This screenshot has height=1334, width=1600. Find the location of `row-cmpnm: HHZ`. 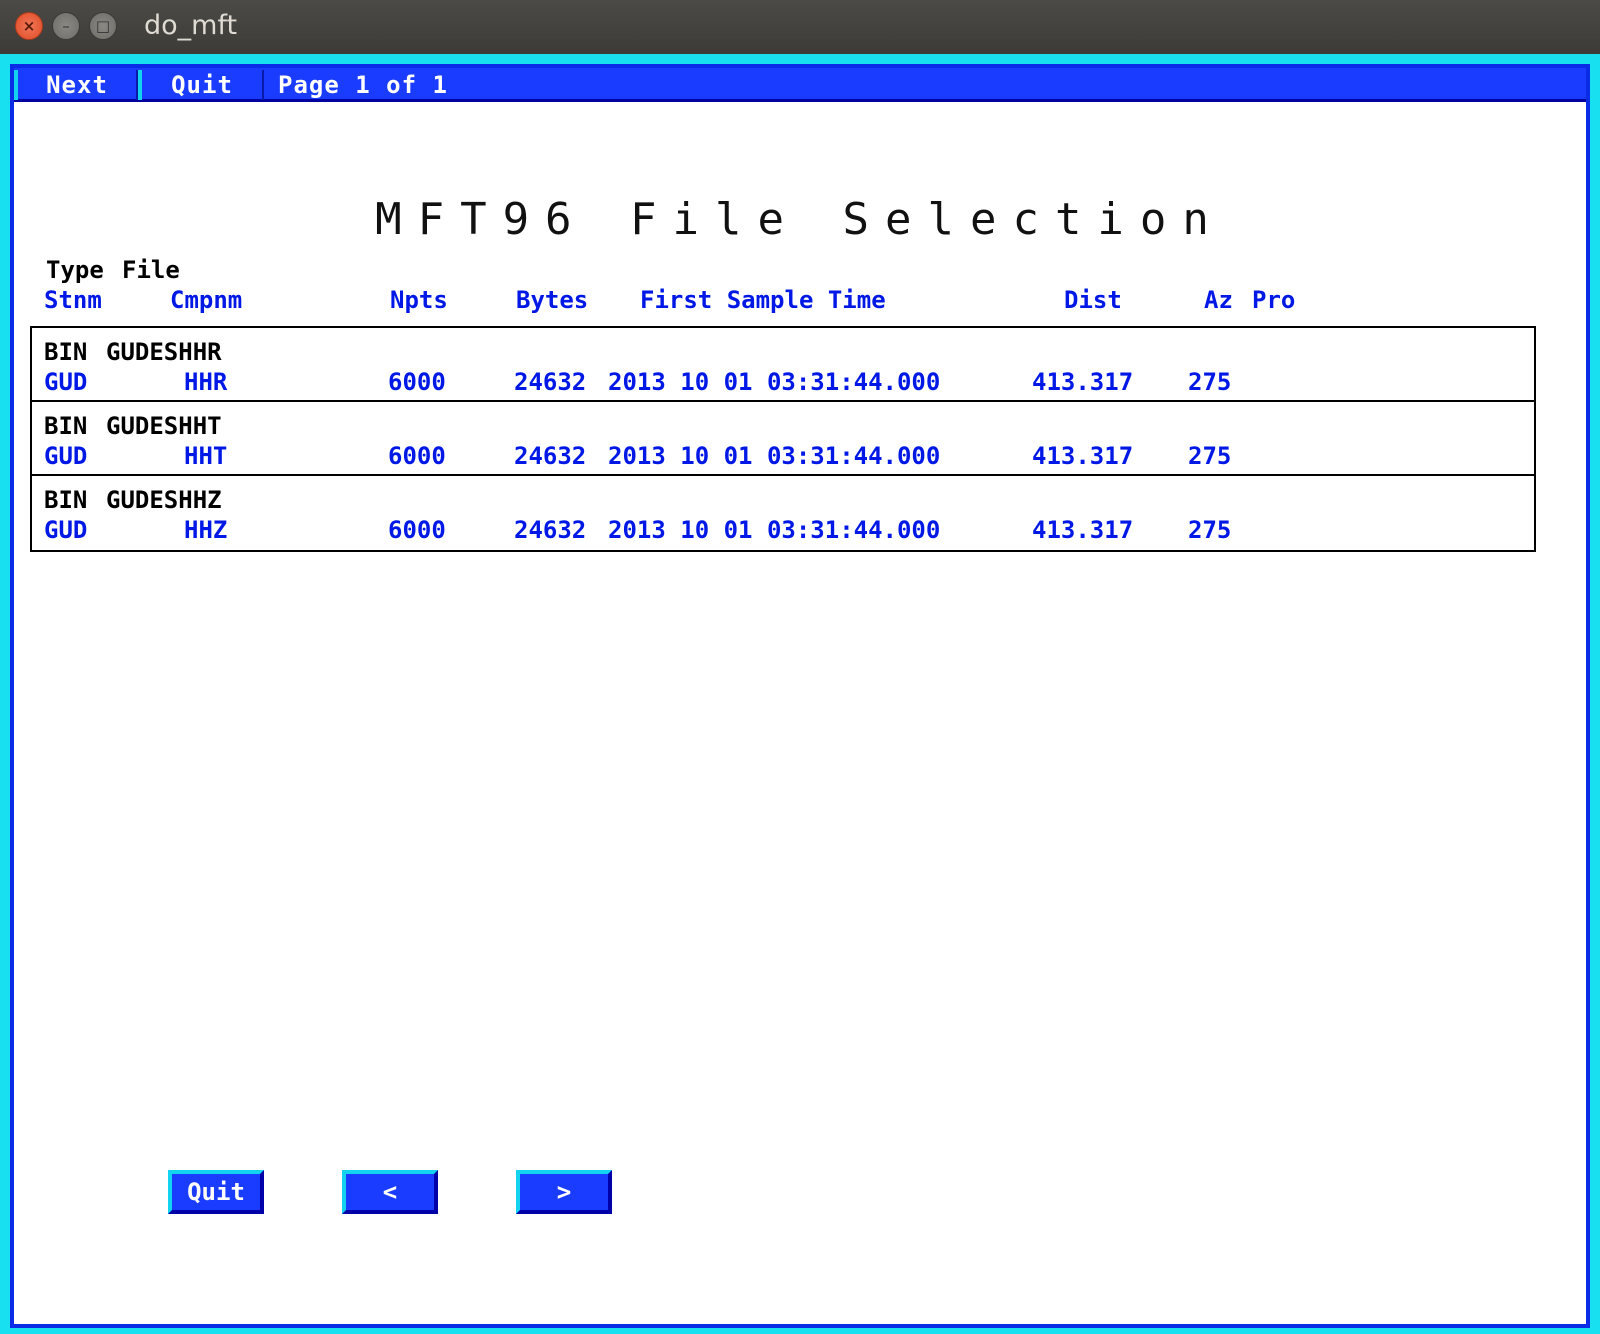

row-cmpnm: HHZ is located at coordinates (206, 530).